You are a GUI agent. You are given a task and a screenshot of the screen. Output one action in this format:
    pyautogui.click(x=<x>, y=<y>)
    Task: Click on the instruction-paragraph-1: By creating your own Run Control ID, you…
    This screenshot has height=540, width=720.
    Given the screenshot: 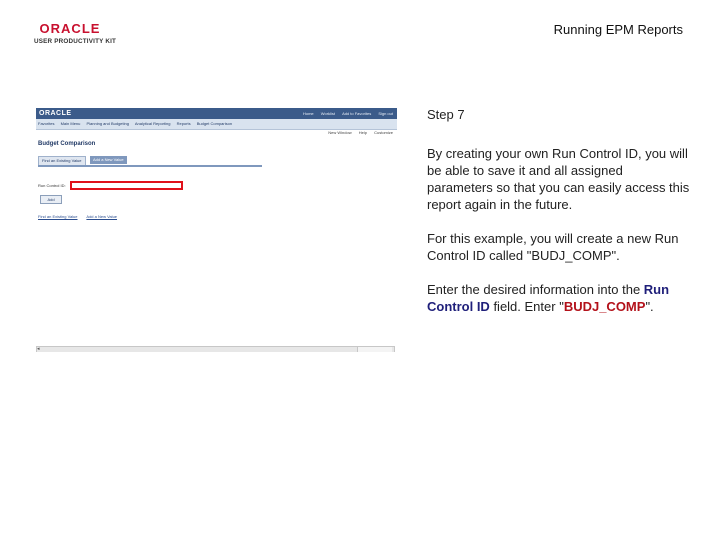 What is the action you would take?
    pyautogui.click(x=558, y=179)
    